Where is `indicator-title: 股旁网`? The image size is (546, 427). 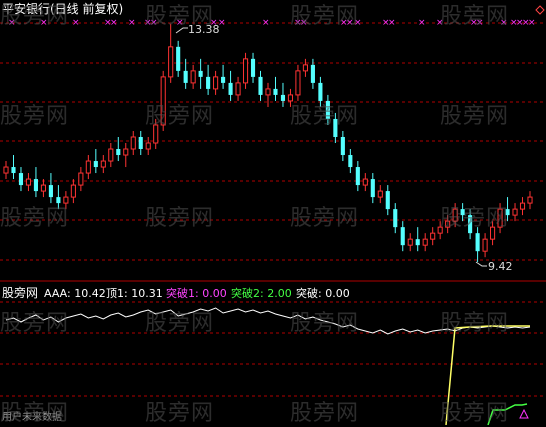 indicator-title: 股旁网 is located at coordinates (20, 293).